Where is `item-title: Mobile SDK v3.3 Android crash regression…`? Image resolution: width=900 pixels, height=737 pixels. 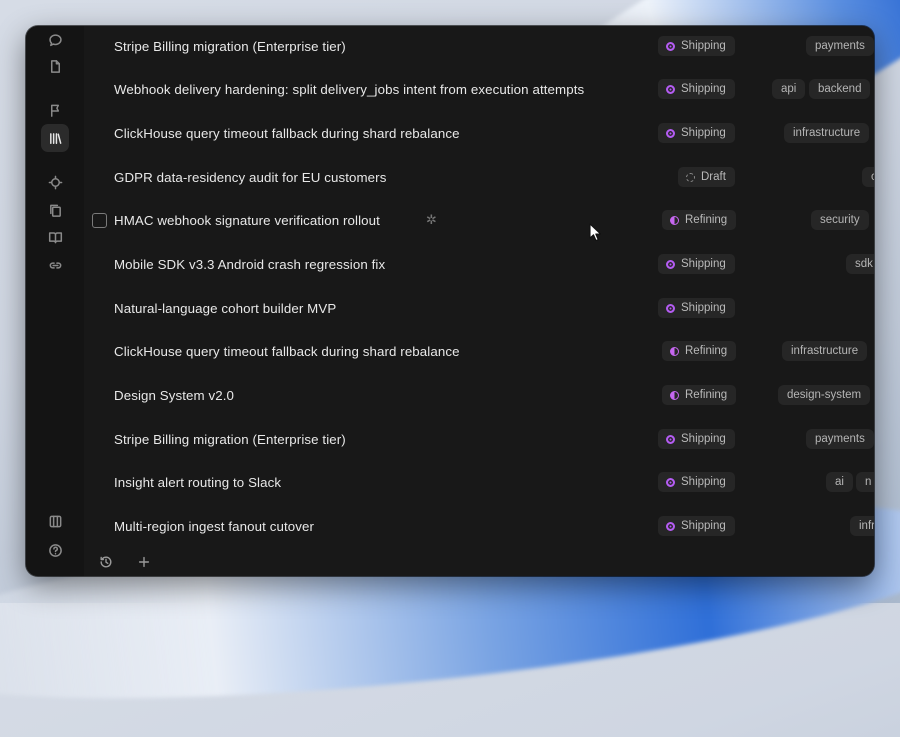 item-title: Mobile SDK v3.3 Android crash regression… is located at coordinates (250, 264).